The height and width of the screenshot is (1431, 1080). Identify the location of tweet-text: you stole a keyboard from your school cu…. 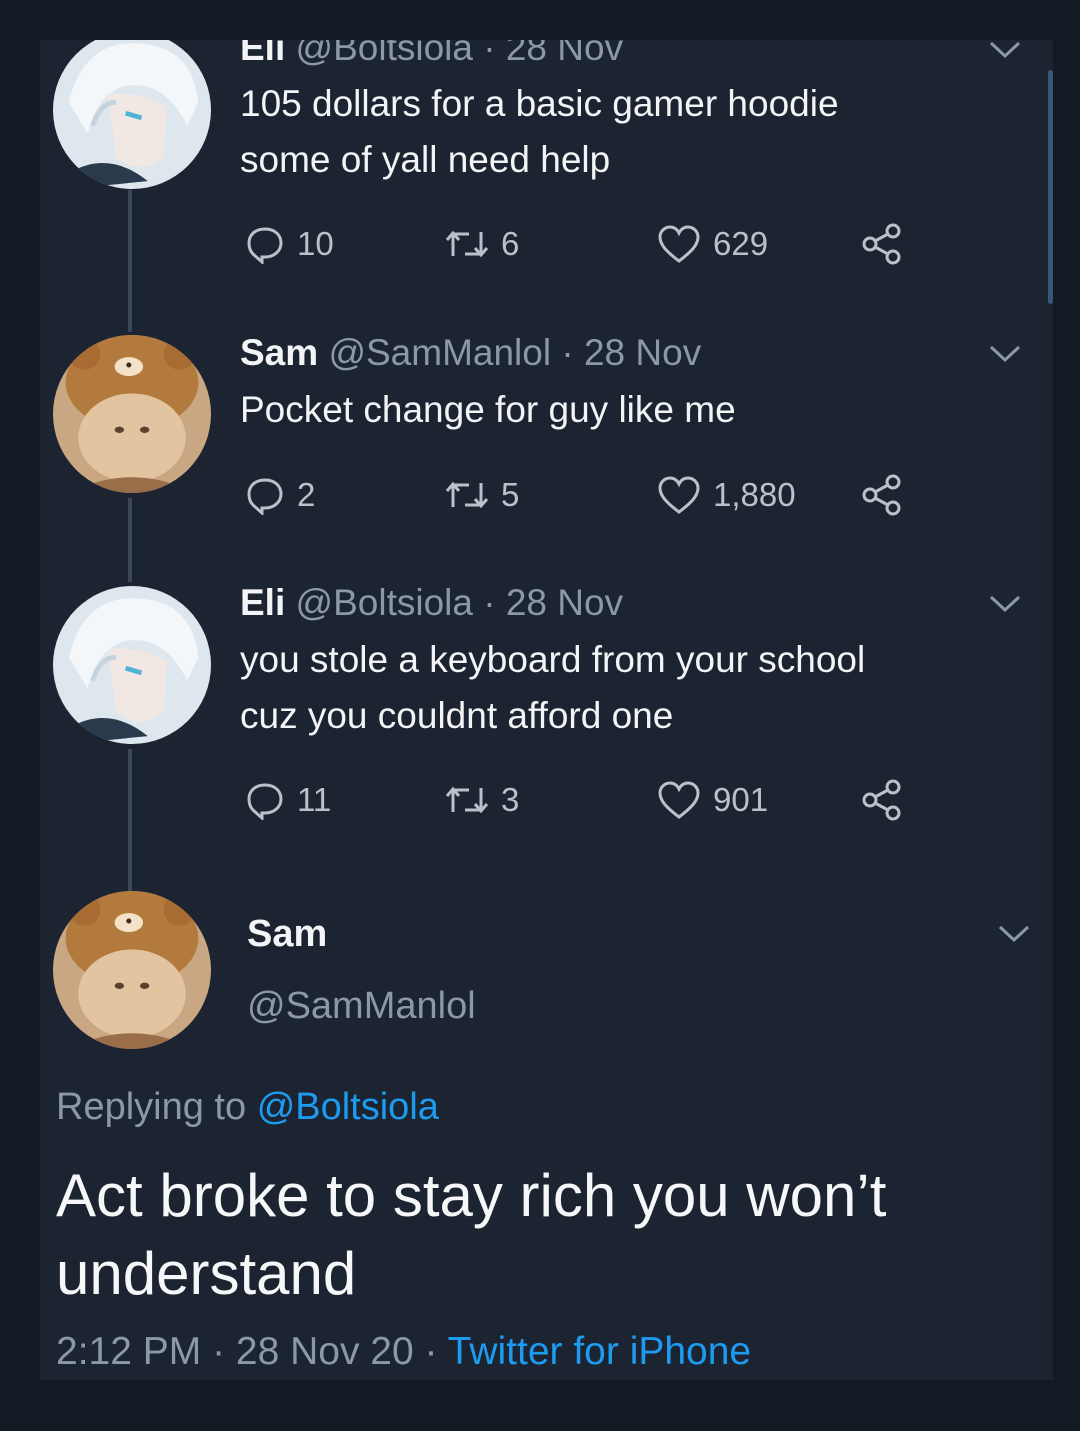
(620, 688).